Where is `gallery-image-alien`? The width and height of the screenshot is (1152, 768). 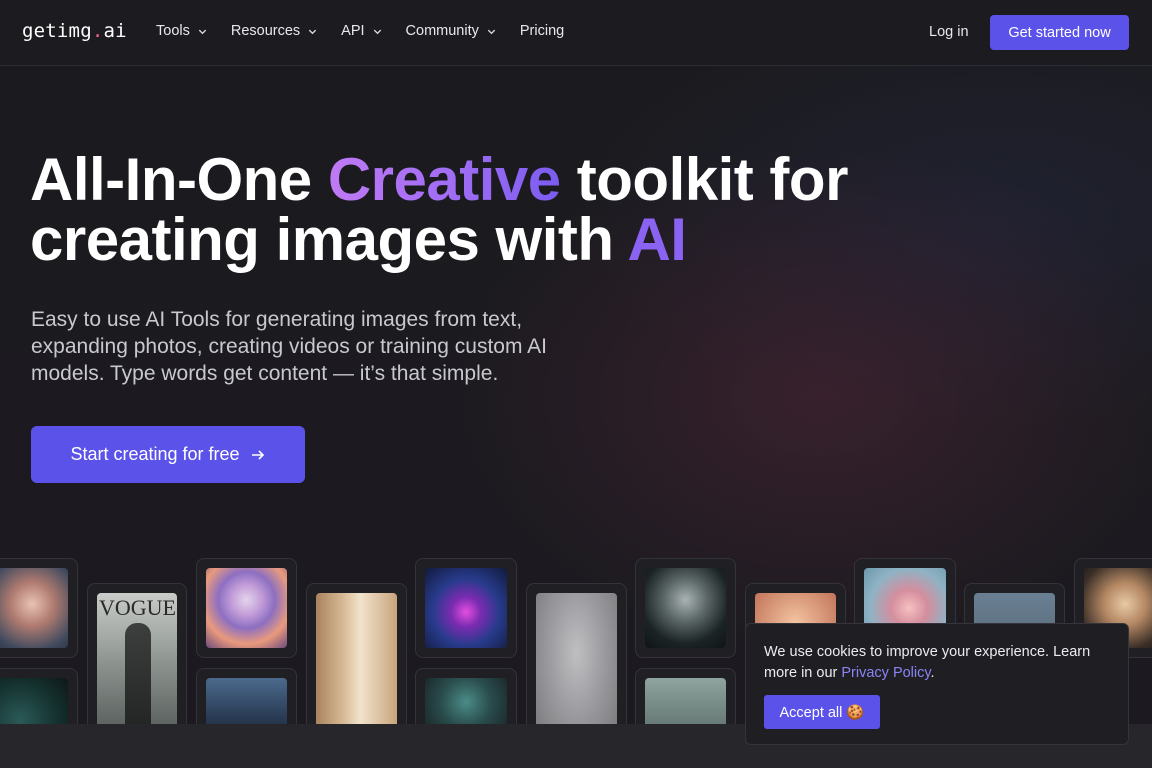
gallery-image-alien is located at coordinates (685, 608).